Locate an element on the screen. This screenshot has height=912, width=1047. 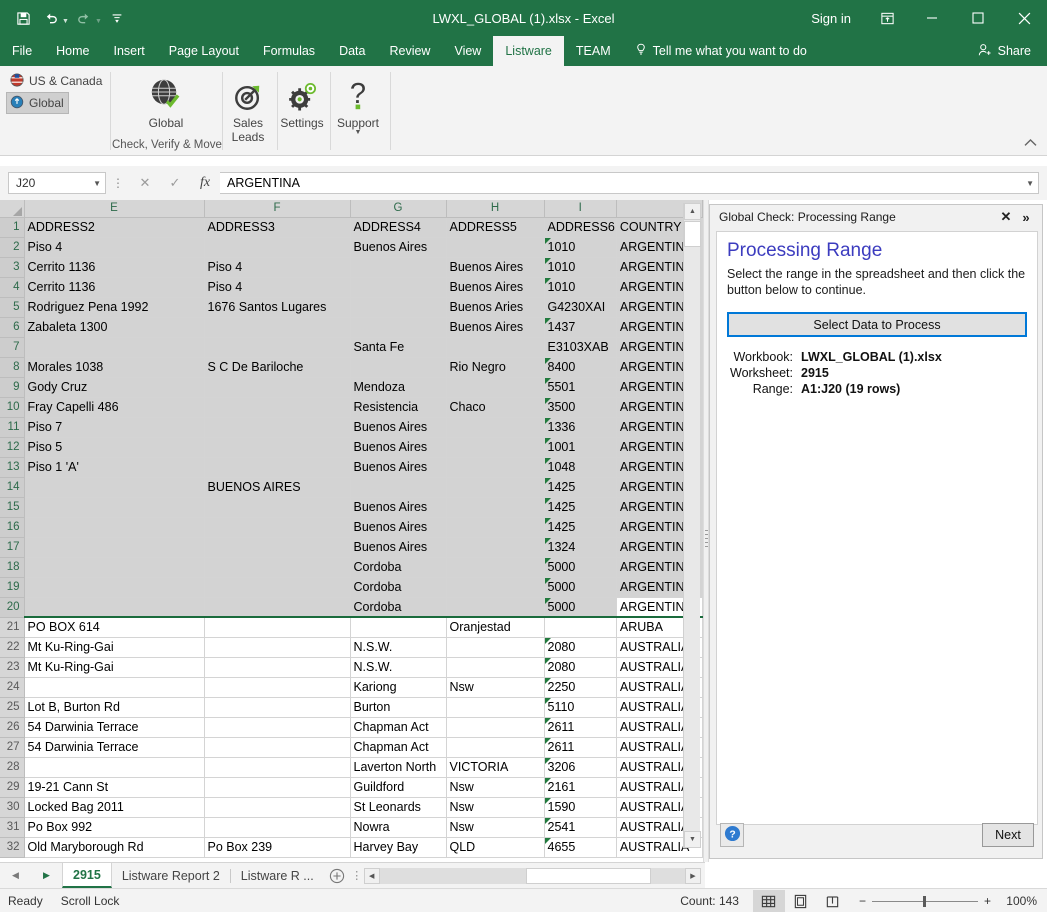
row-header-19: 19 is located at coordinates (12, 587).